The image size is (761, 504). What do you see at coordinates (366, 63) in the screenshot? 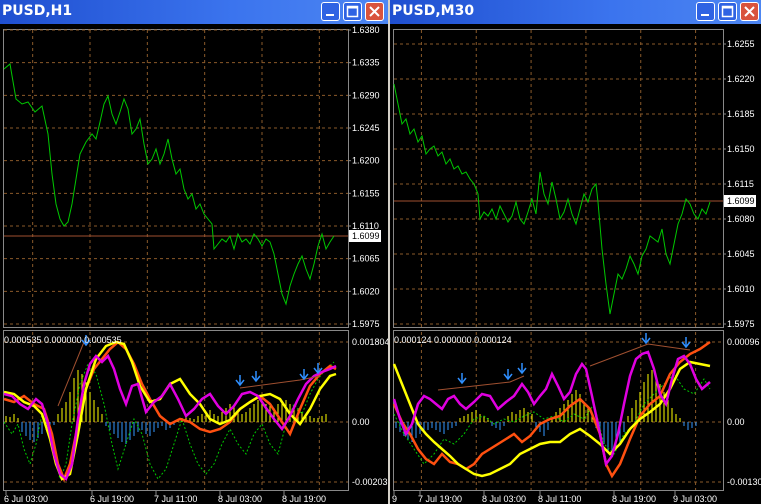
I see `price-tick-label: 1.6335` at bounding box center [366, 63].